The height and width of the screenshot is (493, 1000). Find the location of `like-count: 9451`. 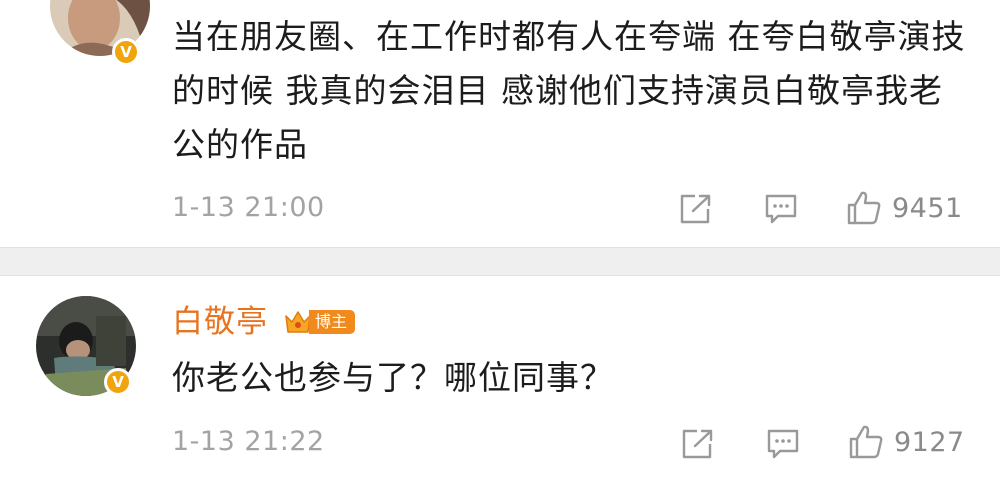

like-count: 9451 is located at coordinates (927, 208).